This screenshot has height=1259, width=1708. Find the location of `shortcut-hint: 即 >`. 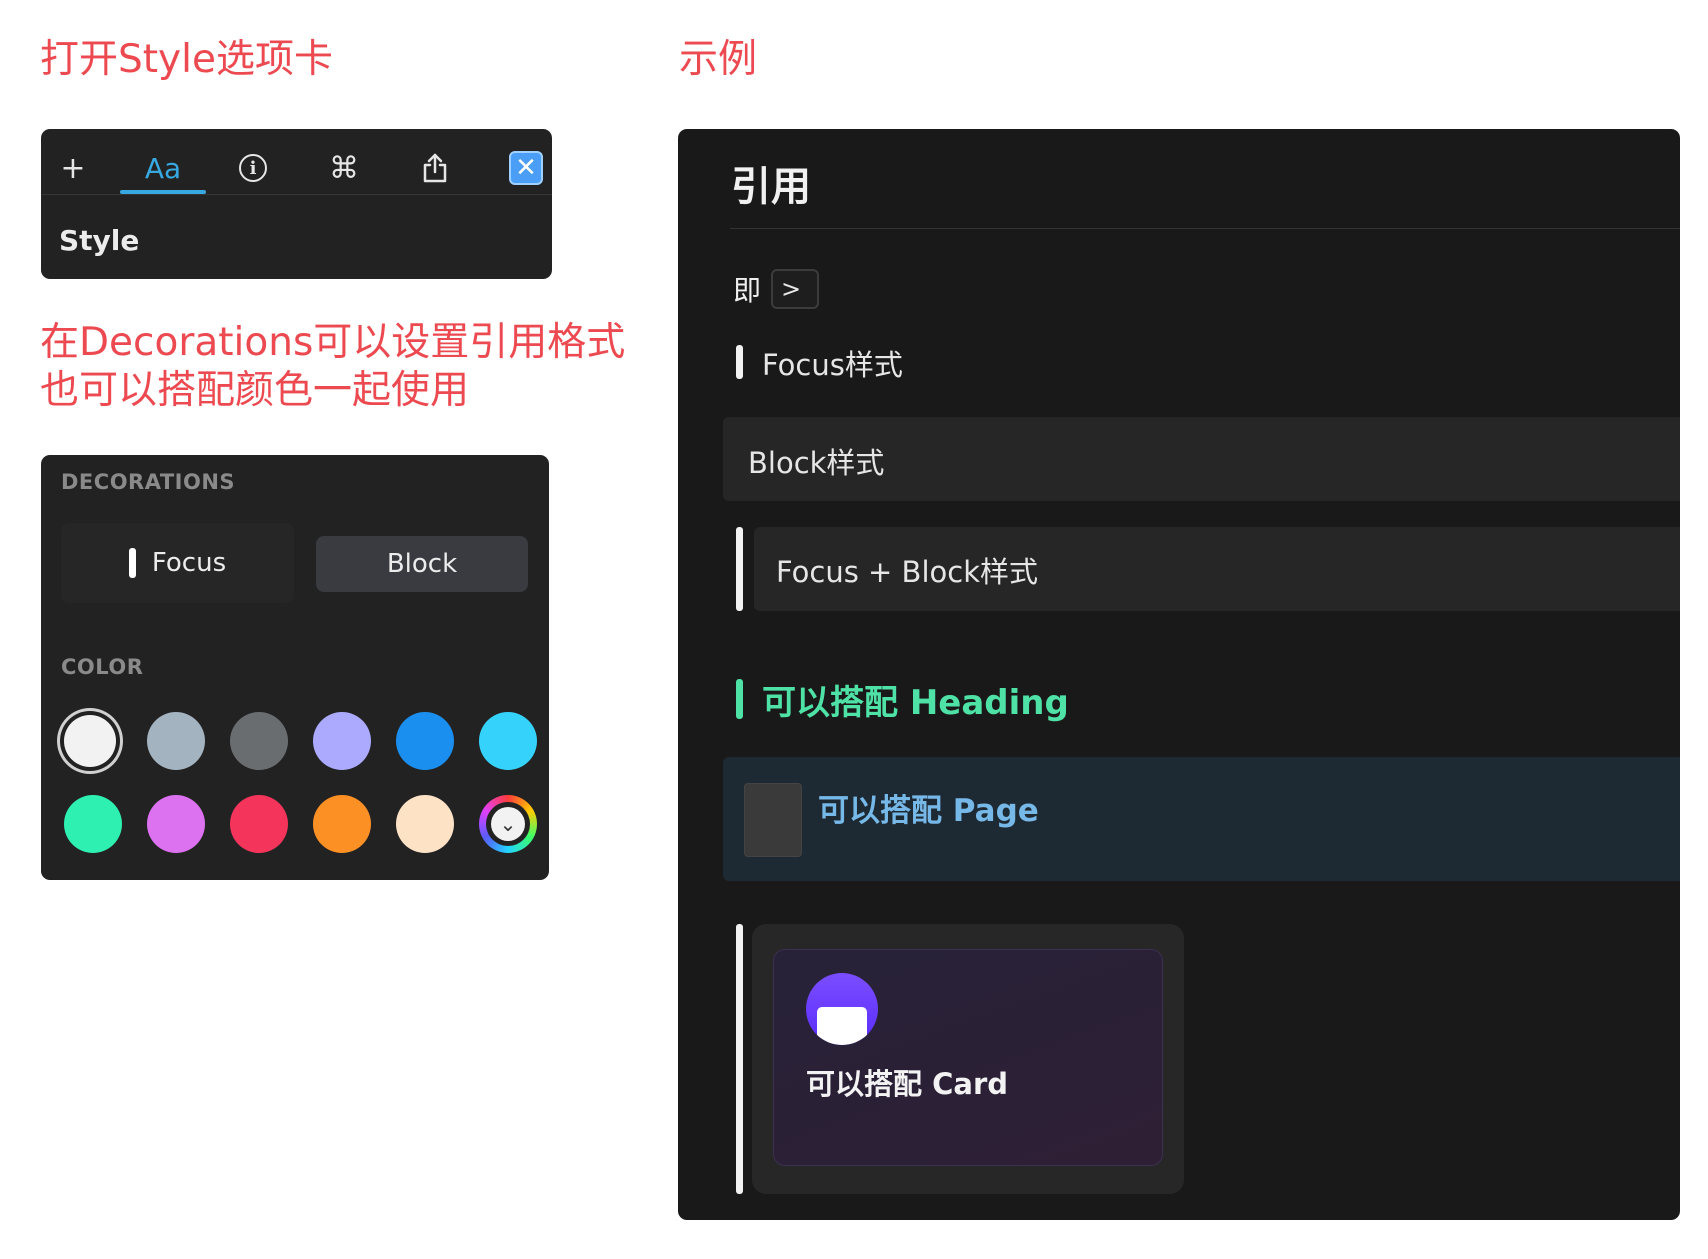

shortcut-hint: 即 > is located at coordinates (776, 289).